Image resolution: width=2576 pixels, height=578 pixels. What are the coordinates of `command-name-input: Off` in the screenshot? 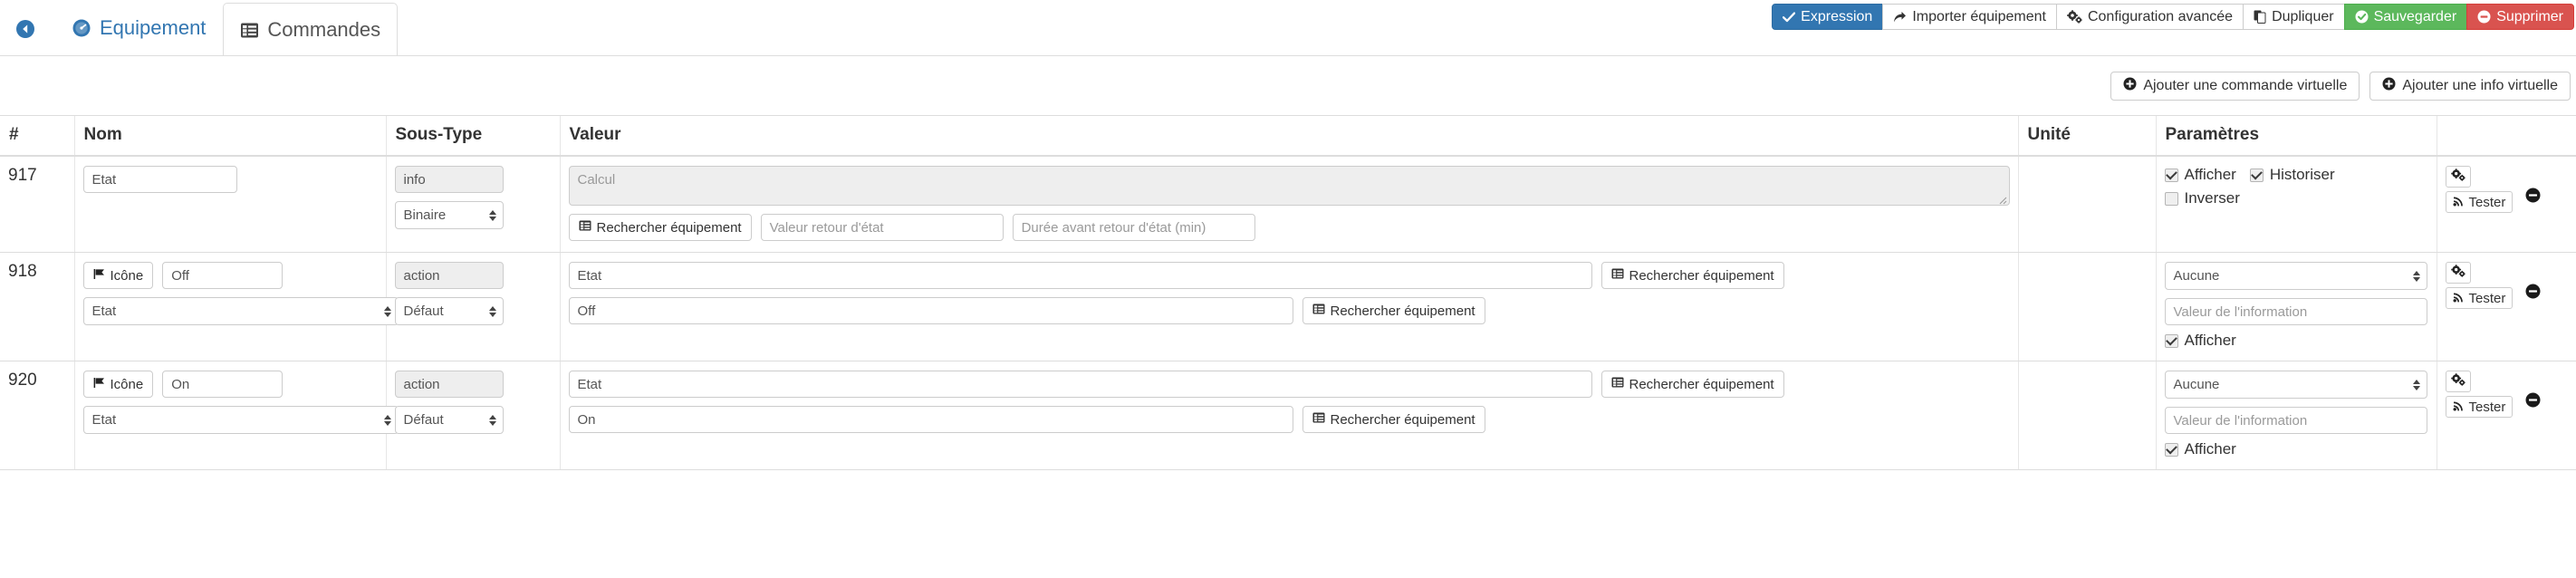 It's located at (223, 275).